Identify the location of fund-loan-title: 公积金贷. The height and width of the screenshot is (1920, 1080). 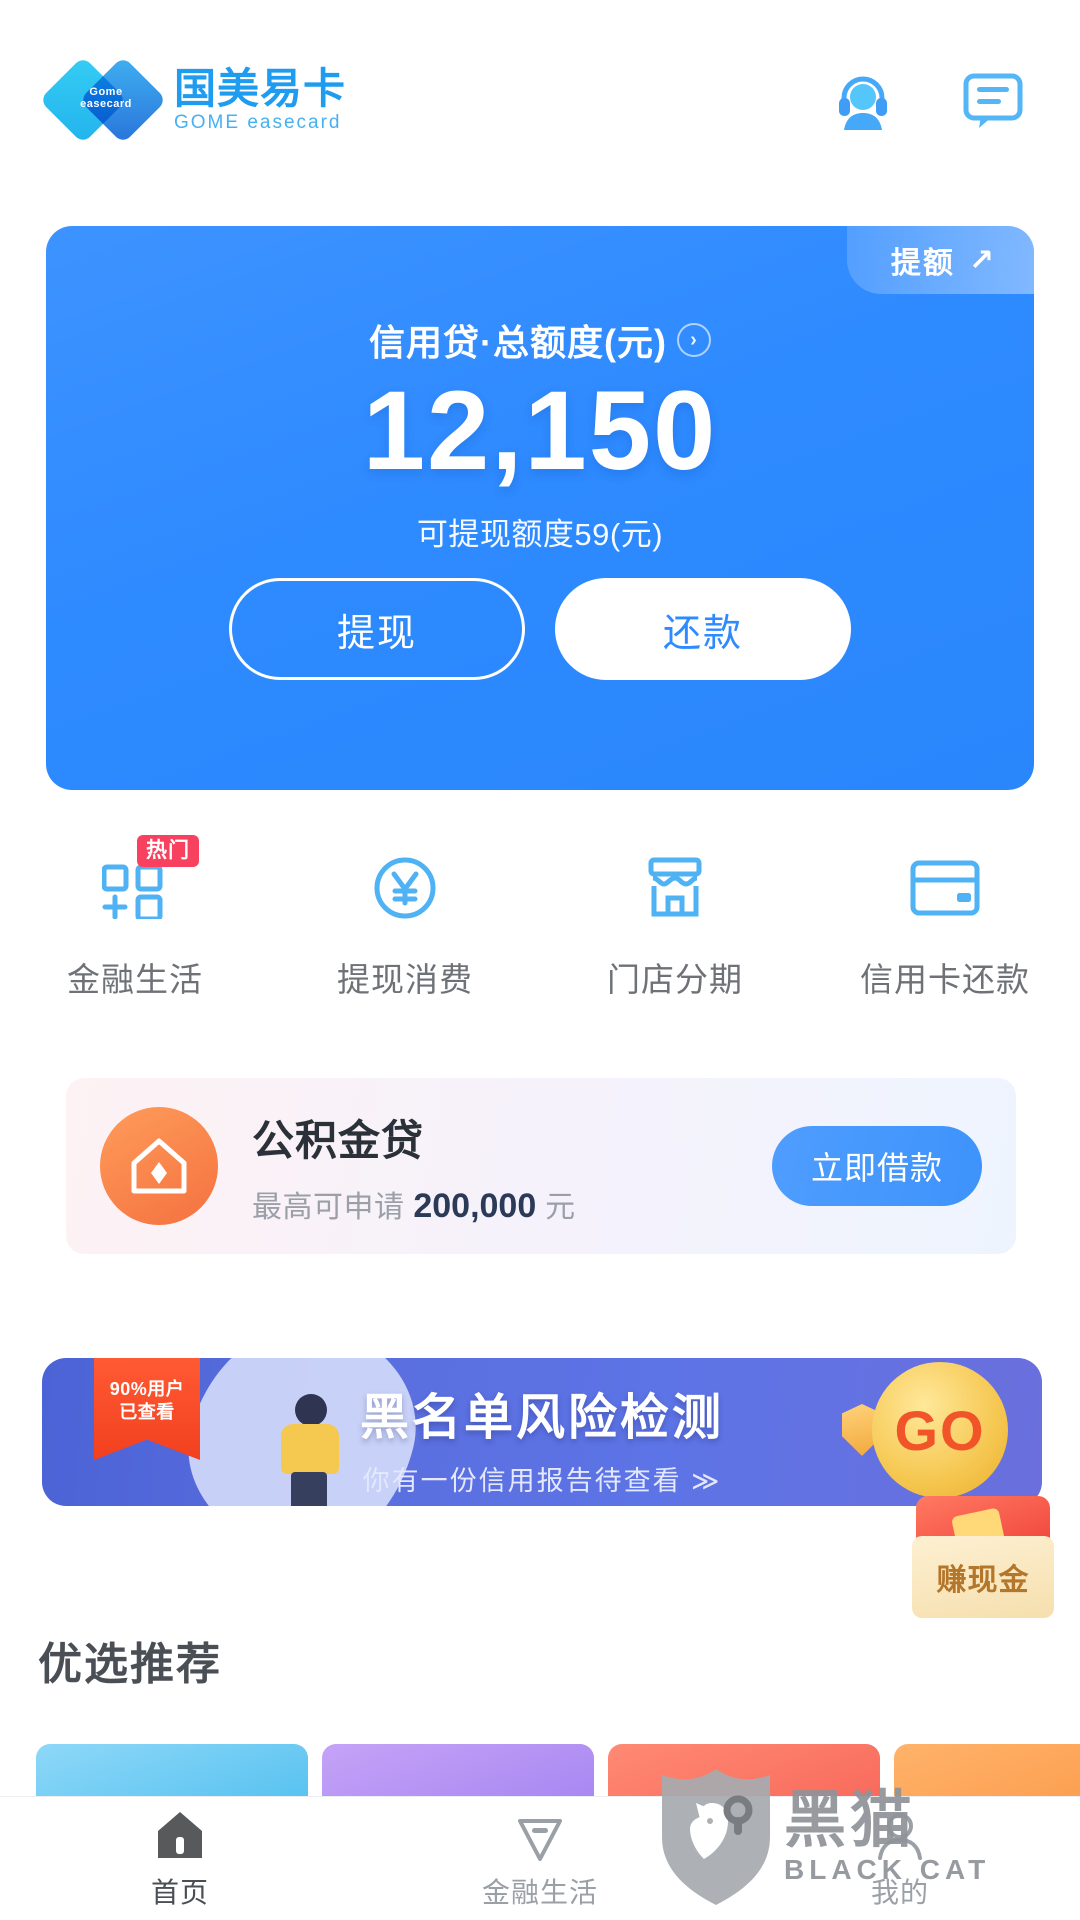
(338, 1140).